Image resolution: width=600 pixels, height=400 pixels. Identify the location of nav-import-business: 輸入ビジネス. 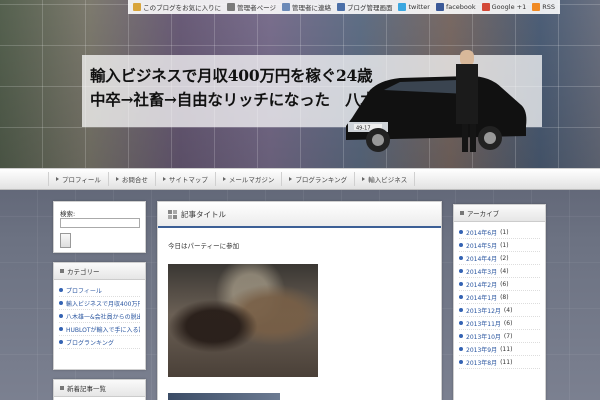
(385, 179).